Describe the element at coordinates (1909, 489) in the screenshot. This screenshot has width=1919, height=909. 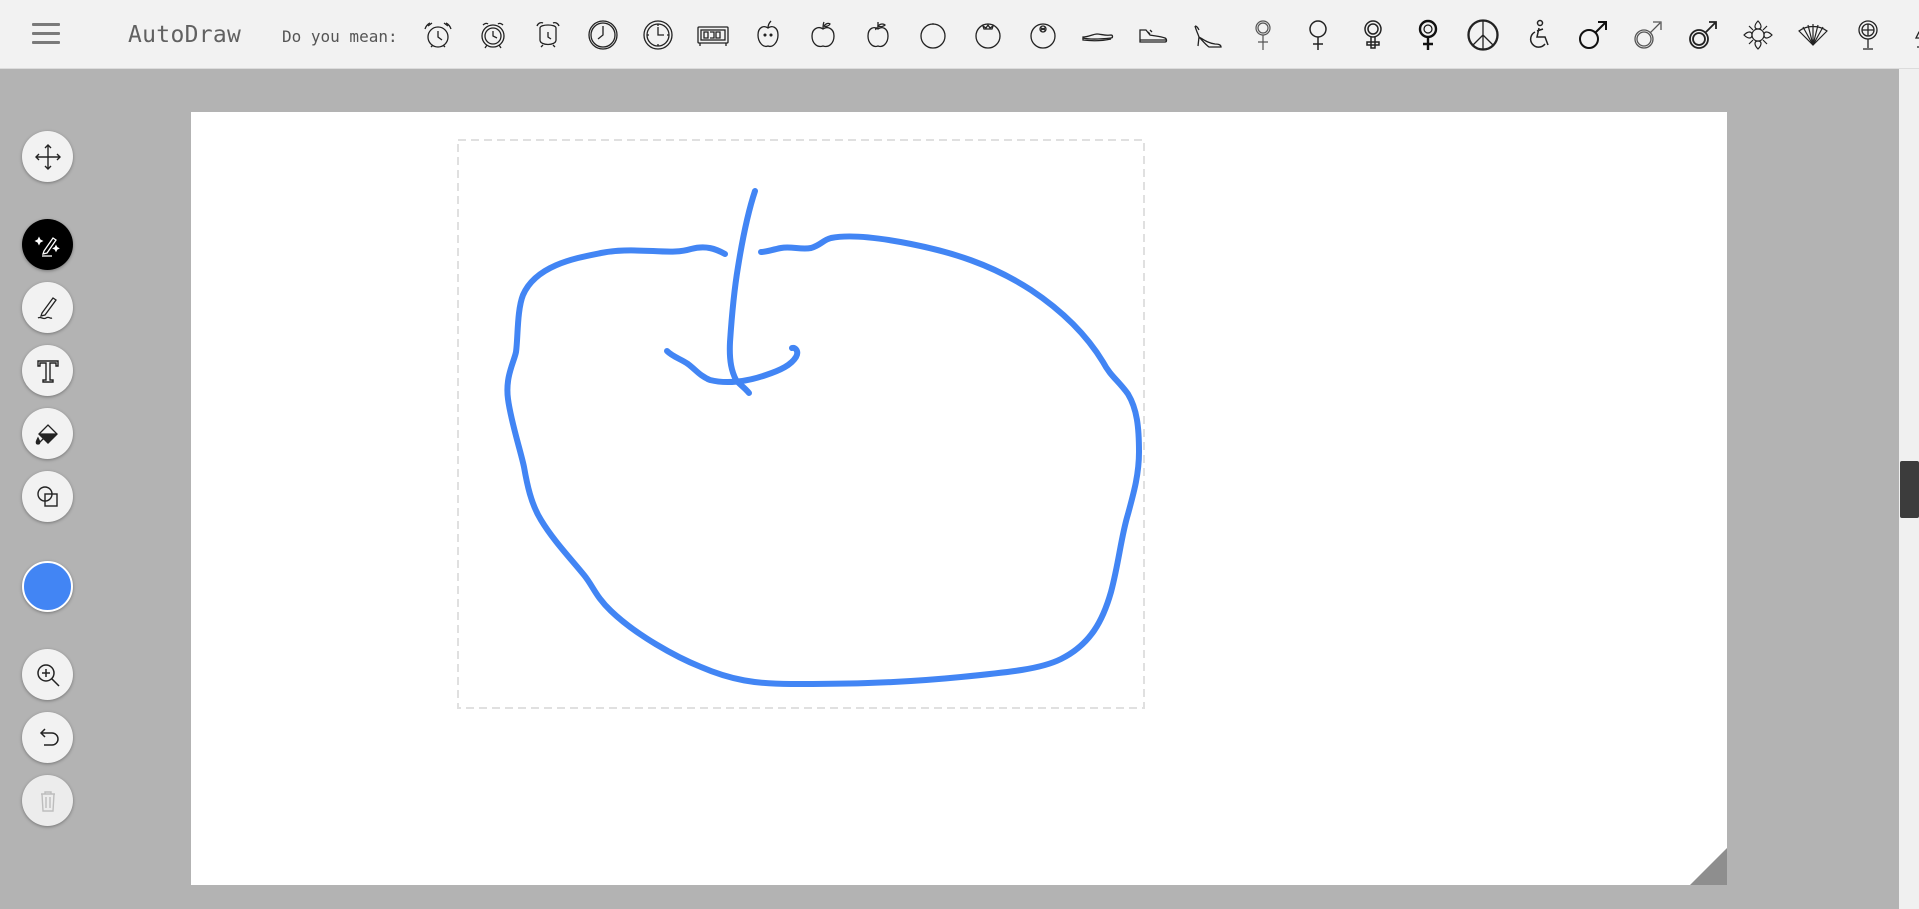
I see `scrollbar-thumb` at that location.